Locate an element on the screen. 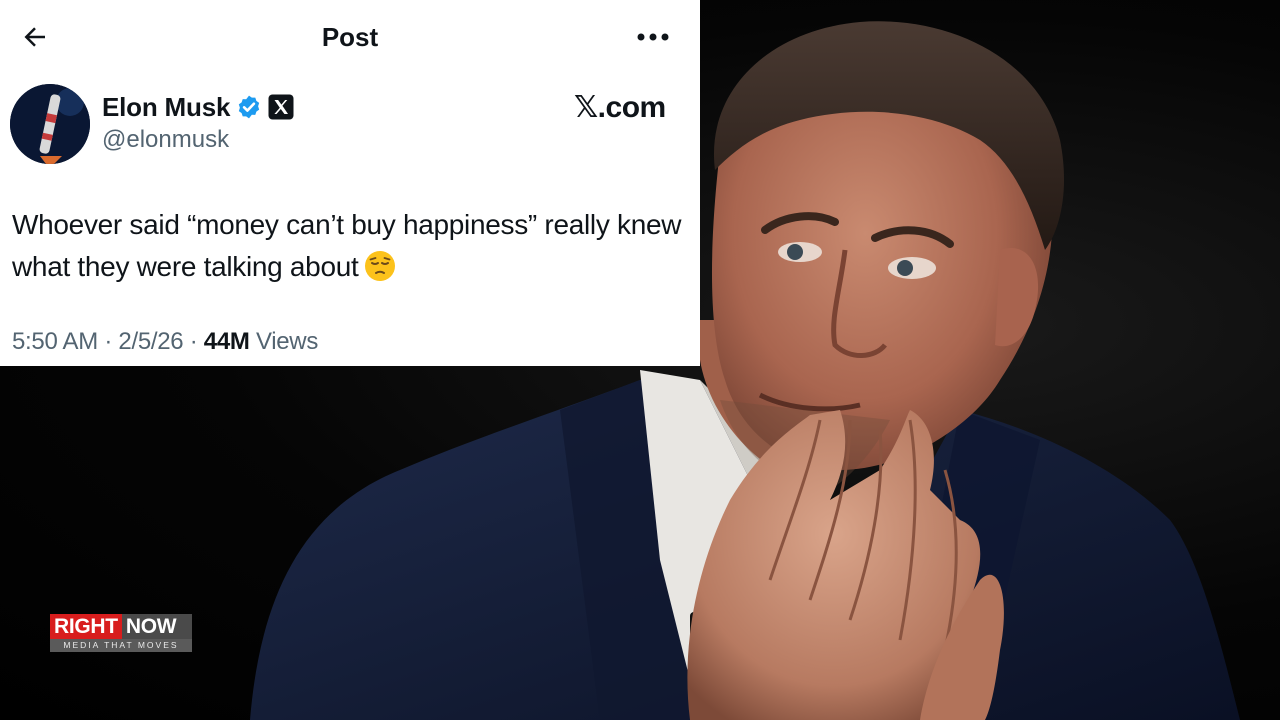  more-horizontal-icon is located at coordinates (653, 37).